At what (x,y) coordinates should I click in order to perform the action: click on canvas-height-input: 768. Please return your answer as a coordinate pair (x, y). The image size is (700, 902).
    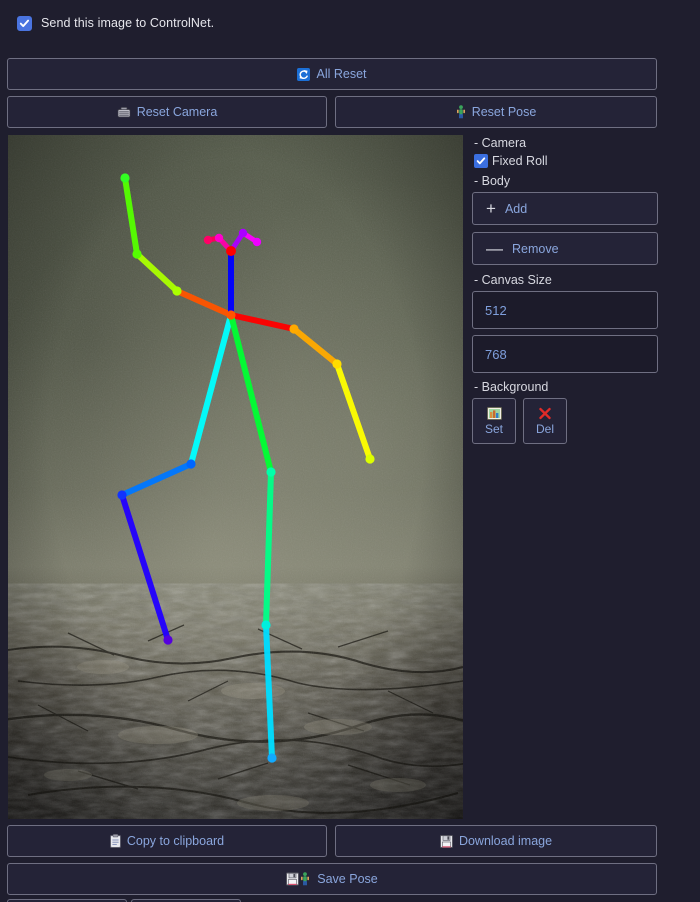
    Looking at the image, I should click on (565, 354).